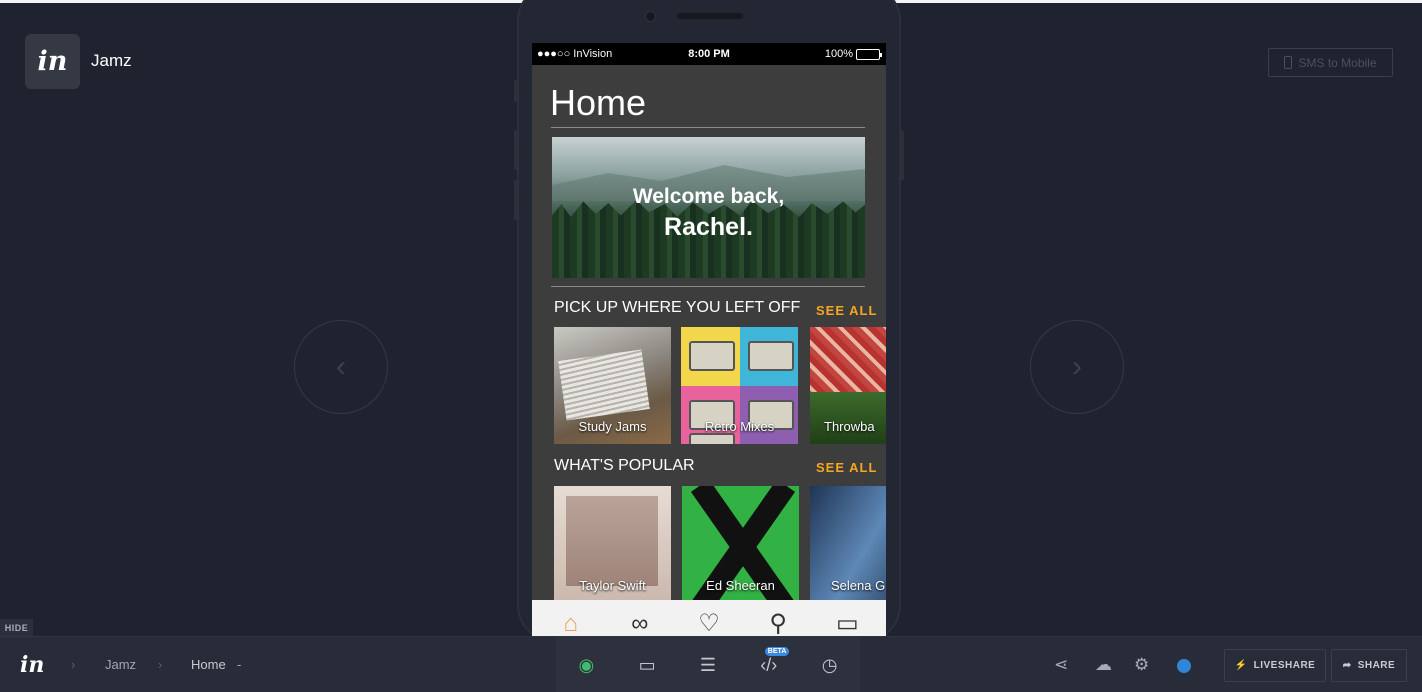 This screenshot has height=692, width=1422. I want to click on preview-icon: ◉, so click(586, 665).